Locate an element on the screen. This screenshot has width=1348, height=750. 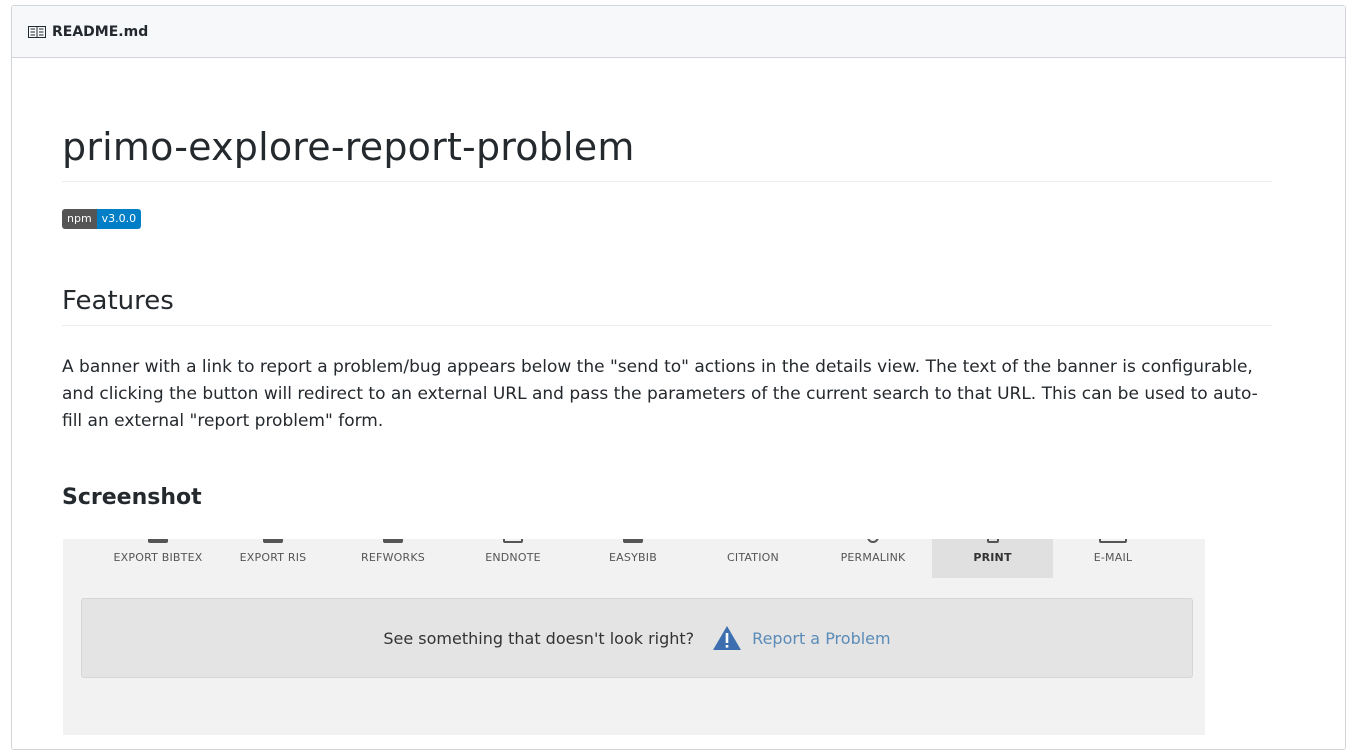
warning-icon is located at coordinates (727, 638).